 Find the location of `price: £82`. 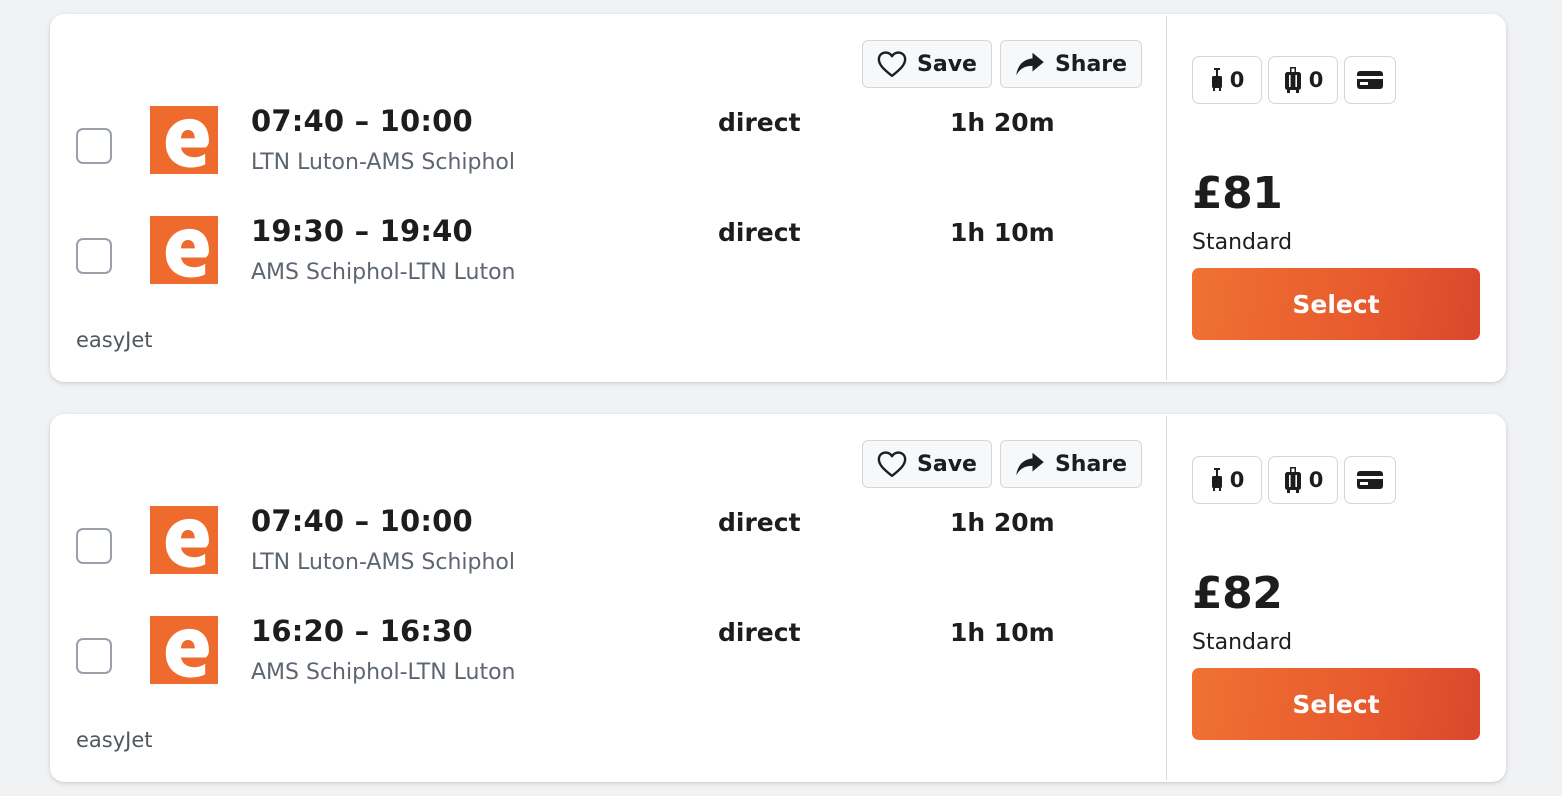

price: £82 is located at coordinates (1237, 593).